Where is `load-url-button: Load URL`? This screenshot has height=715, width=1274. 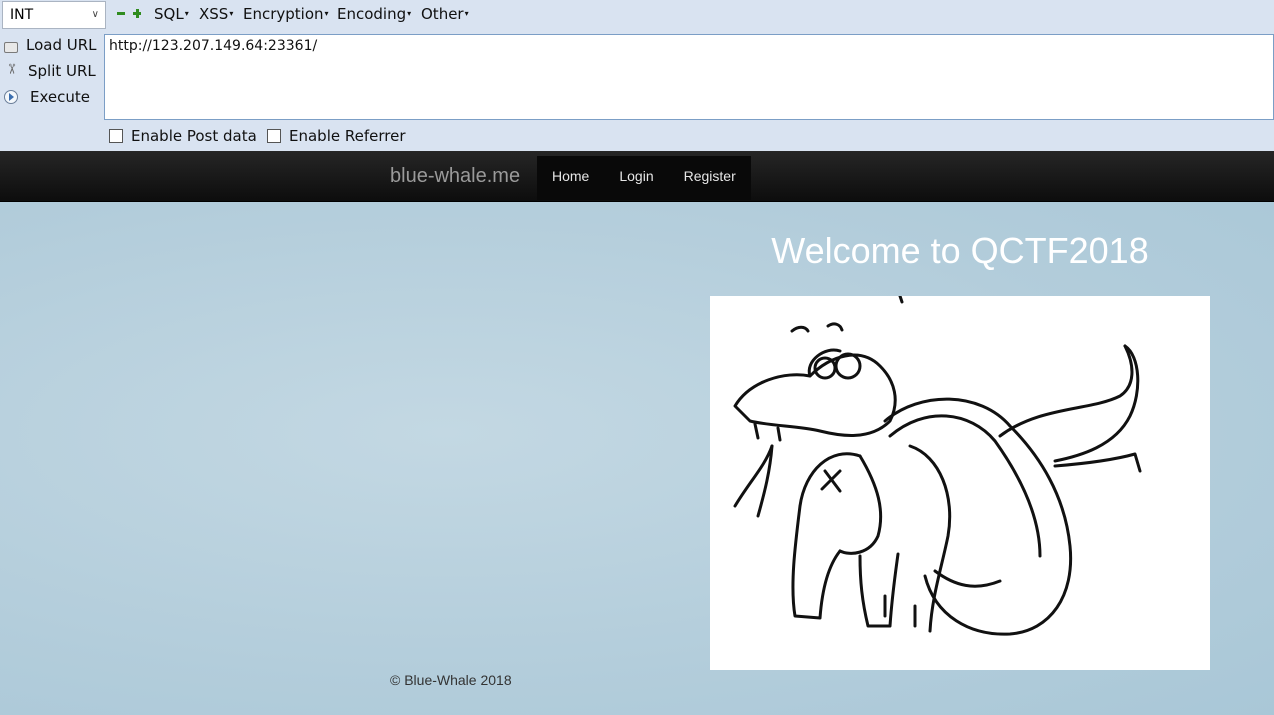
load-url-button: Load URL is located at coordinates (52, 46).